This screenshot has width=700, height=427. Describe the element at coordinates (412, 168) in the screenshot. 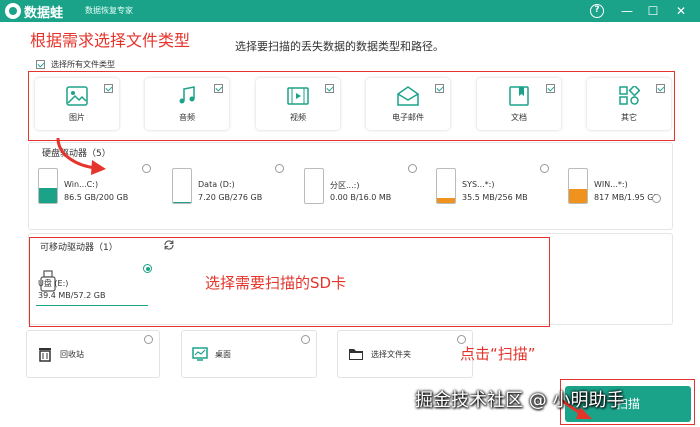

I see `drive-partition-radio` at that location.